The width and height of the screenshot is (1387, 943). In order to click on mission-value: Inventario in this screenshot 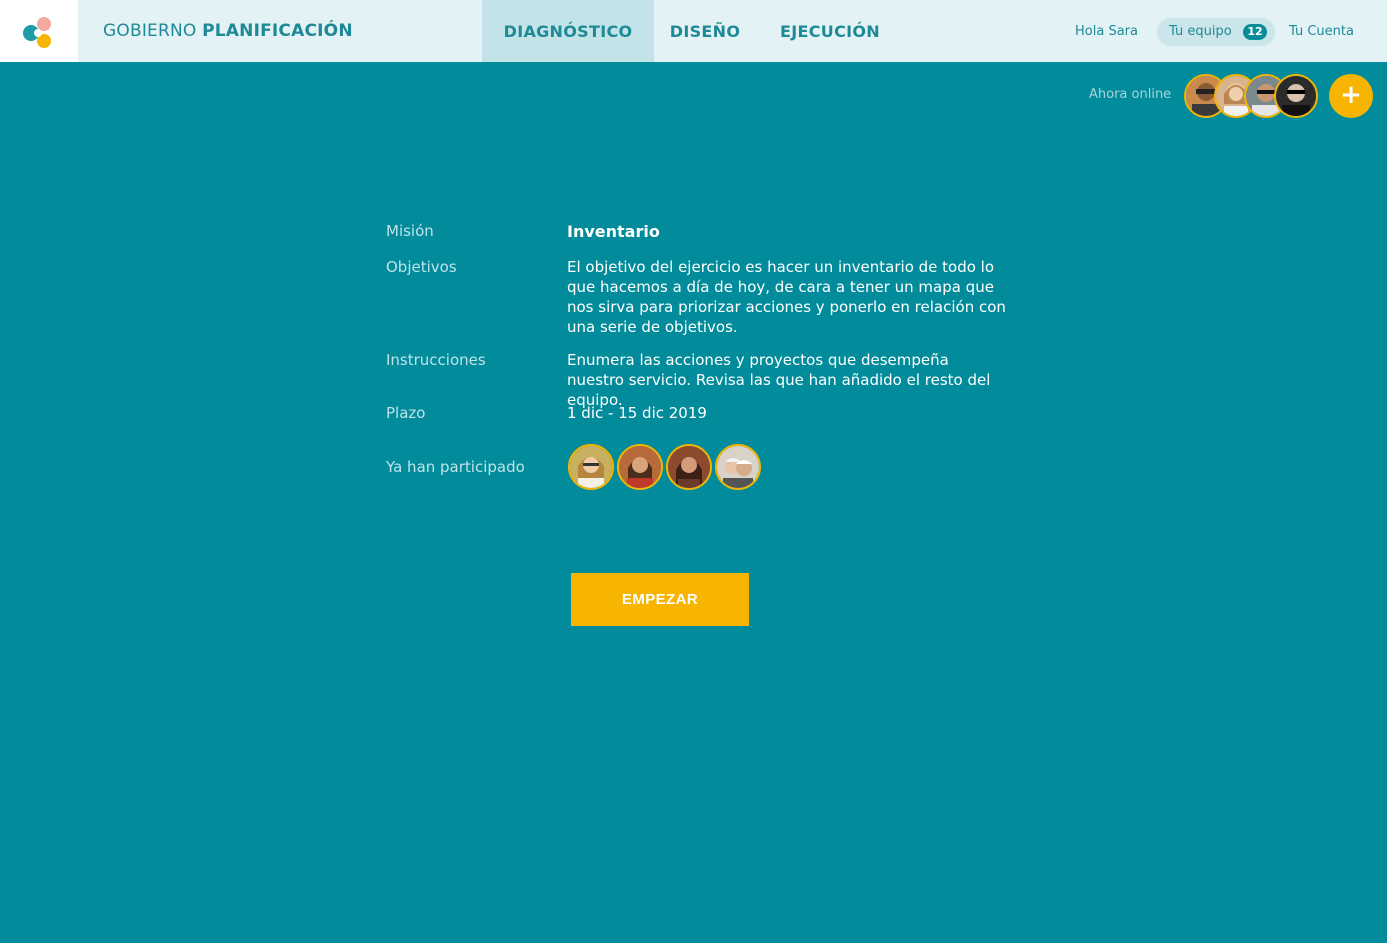, I will do `click(613, 231)`.